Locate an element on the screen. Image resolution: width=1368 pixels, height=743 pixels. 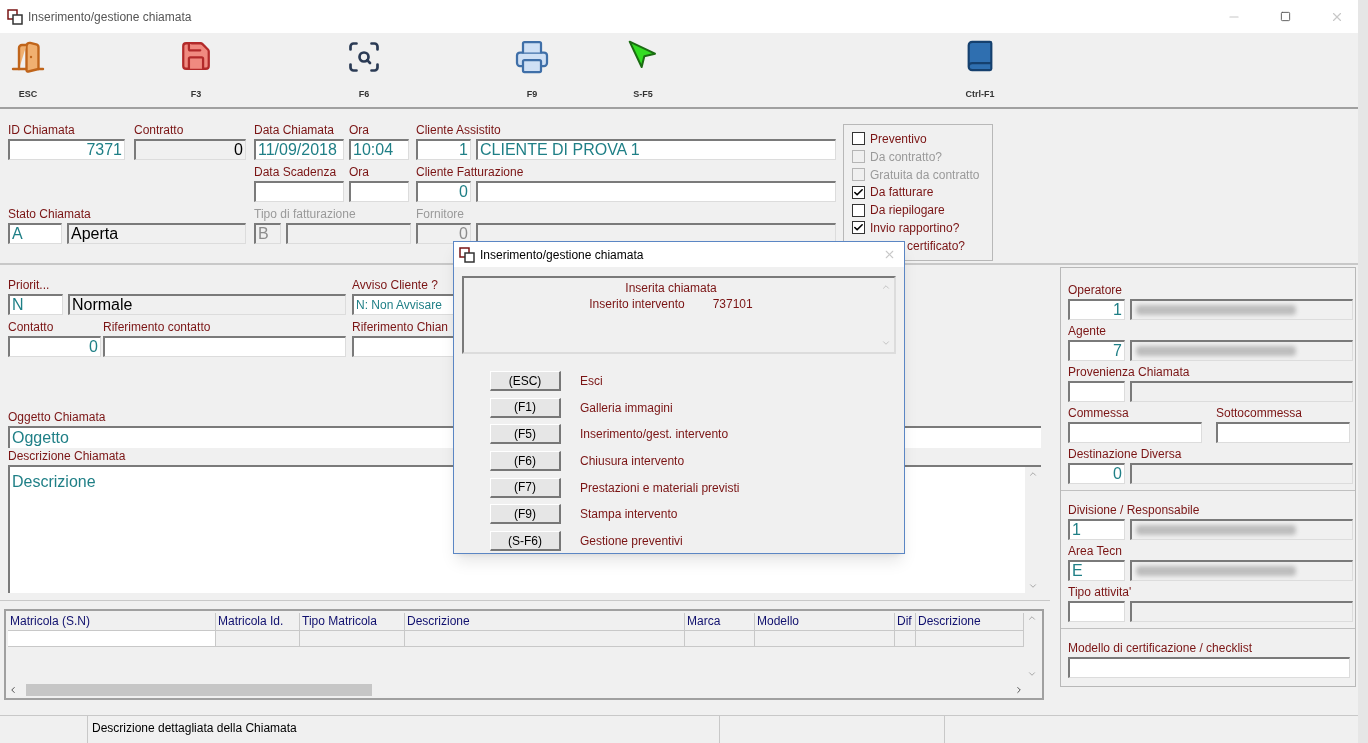
action-label: Chiusura intervento is located at coordinates (632, 462).